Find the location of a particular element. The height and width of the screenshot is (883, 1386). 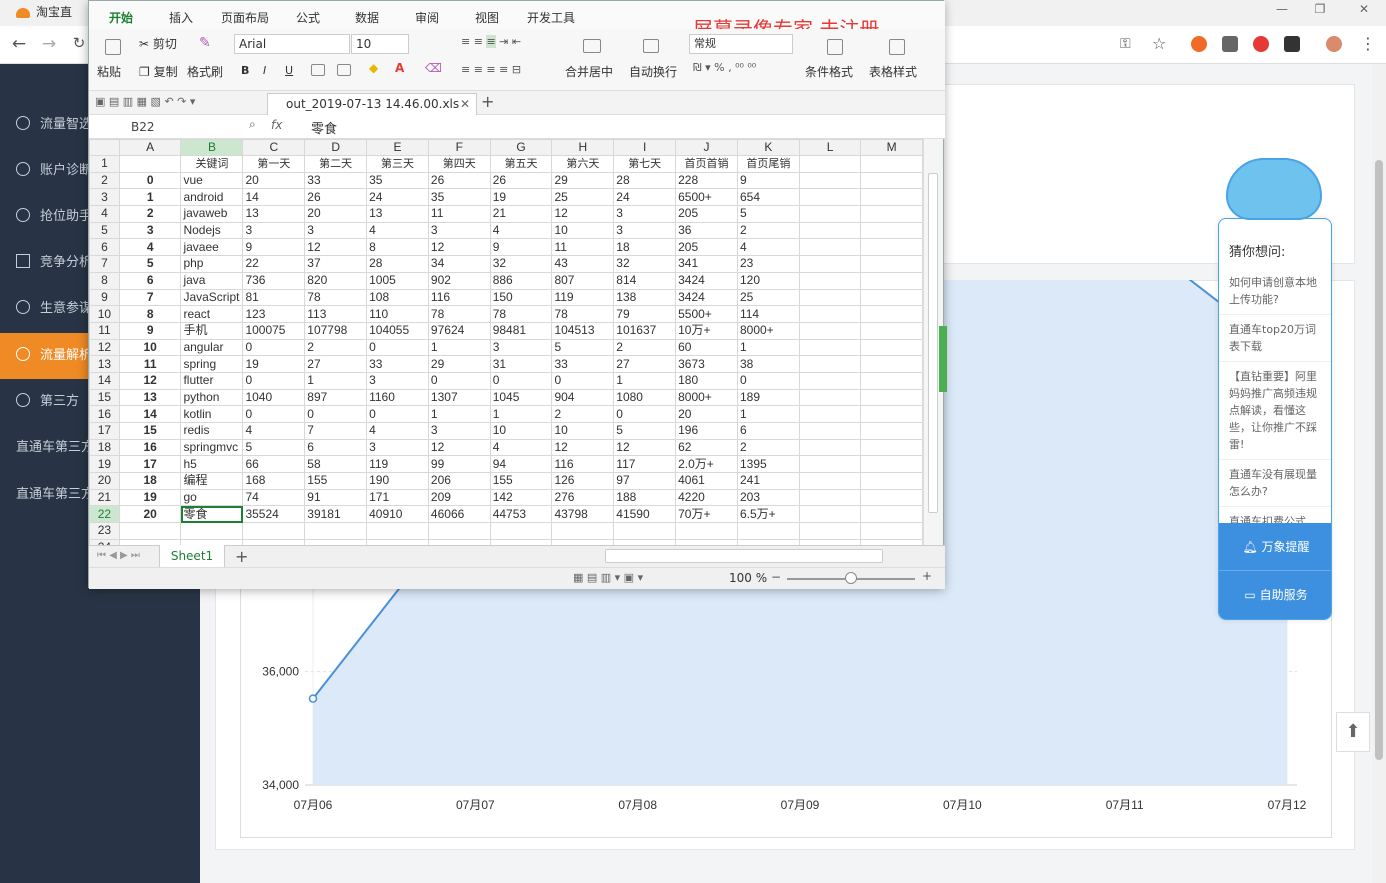

column-header: A is located at coordinates (150, 147).